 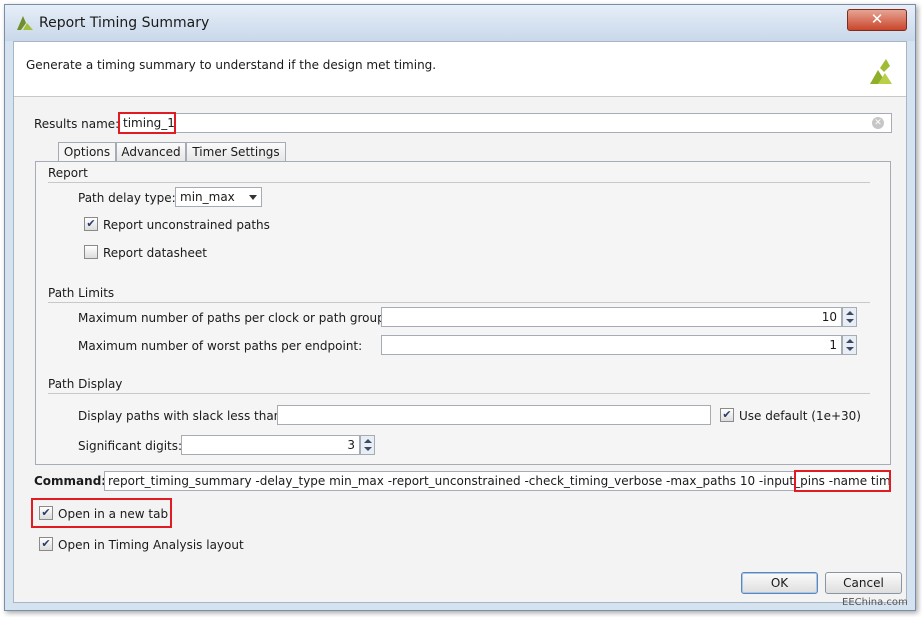 I want to click on slack-input, so click(x=494, y=415).